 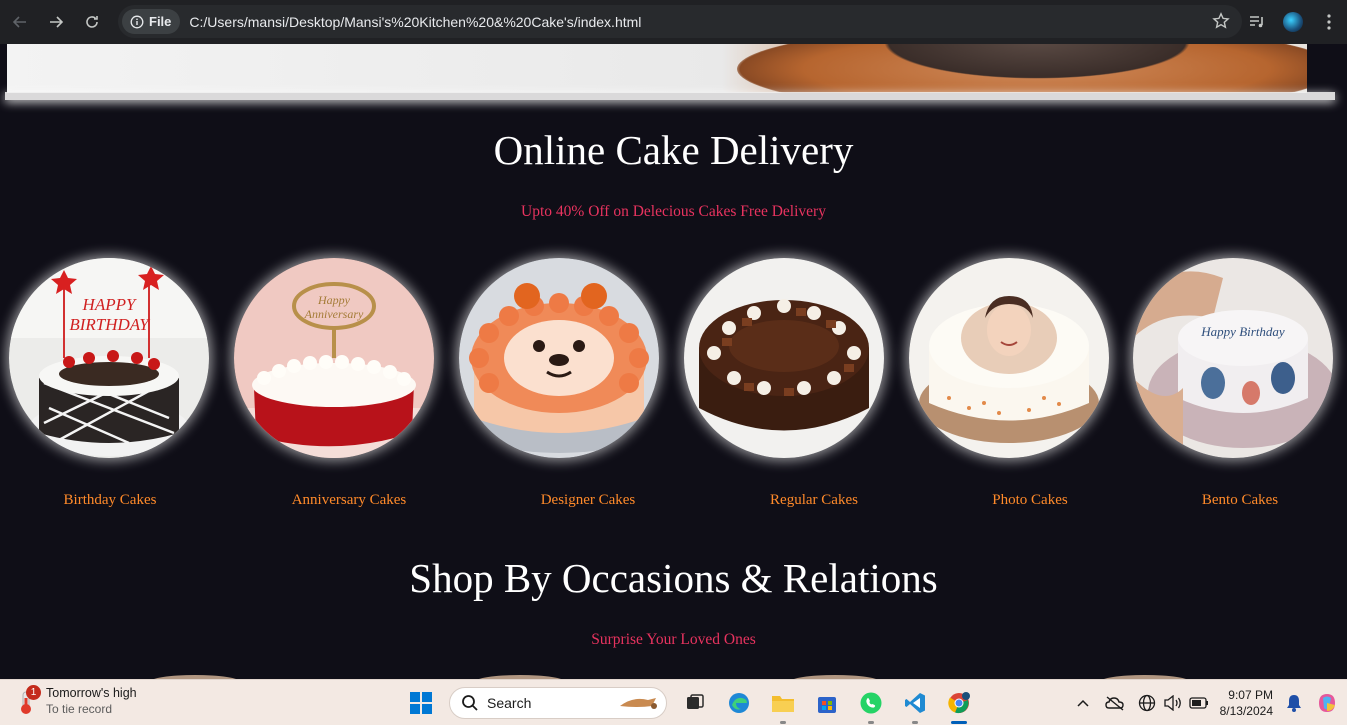 I want to click on windows-icon, so click(x=421, y=703).